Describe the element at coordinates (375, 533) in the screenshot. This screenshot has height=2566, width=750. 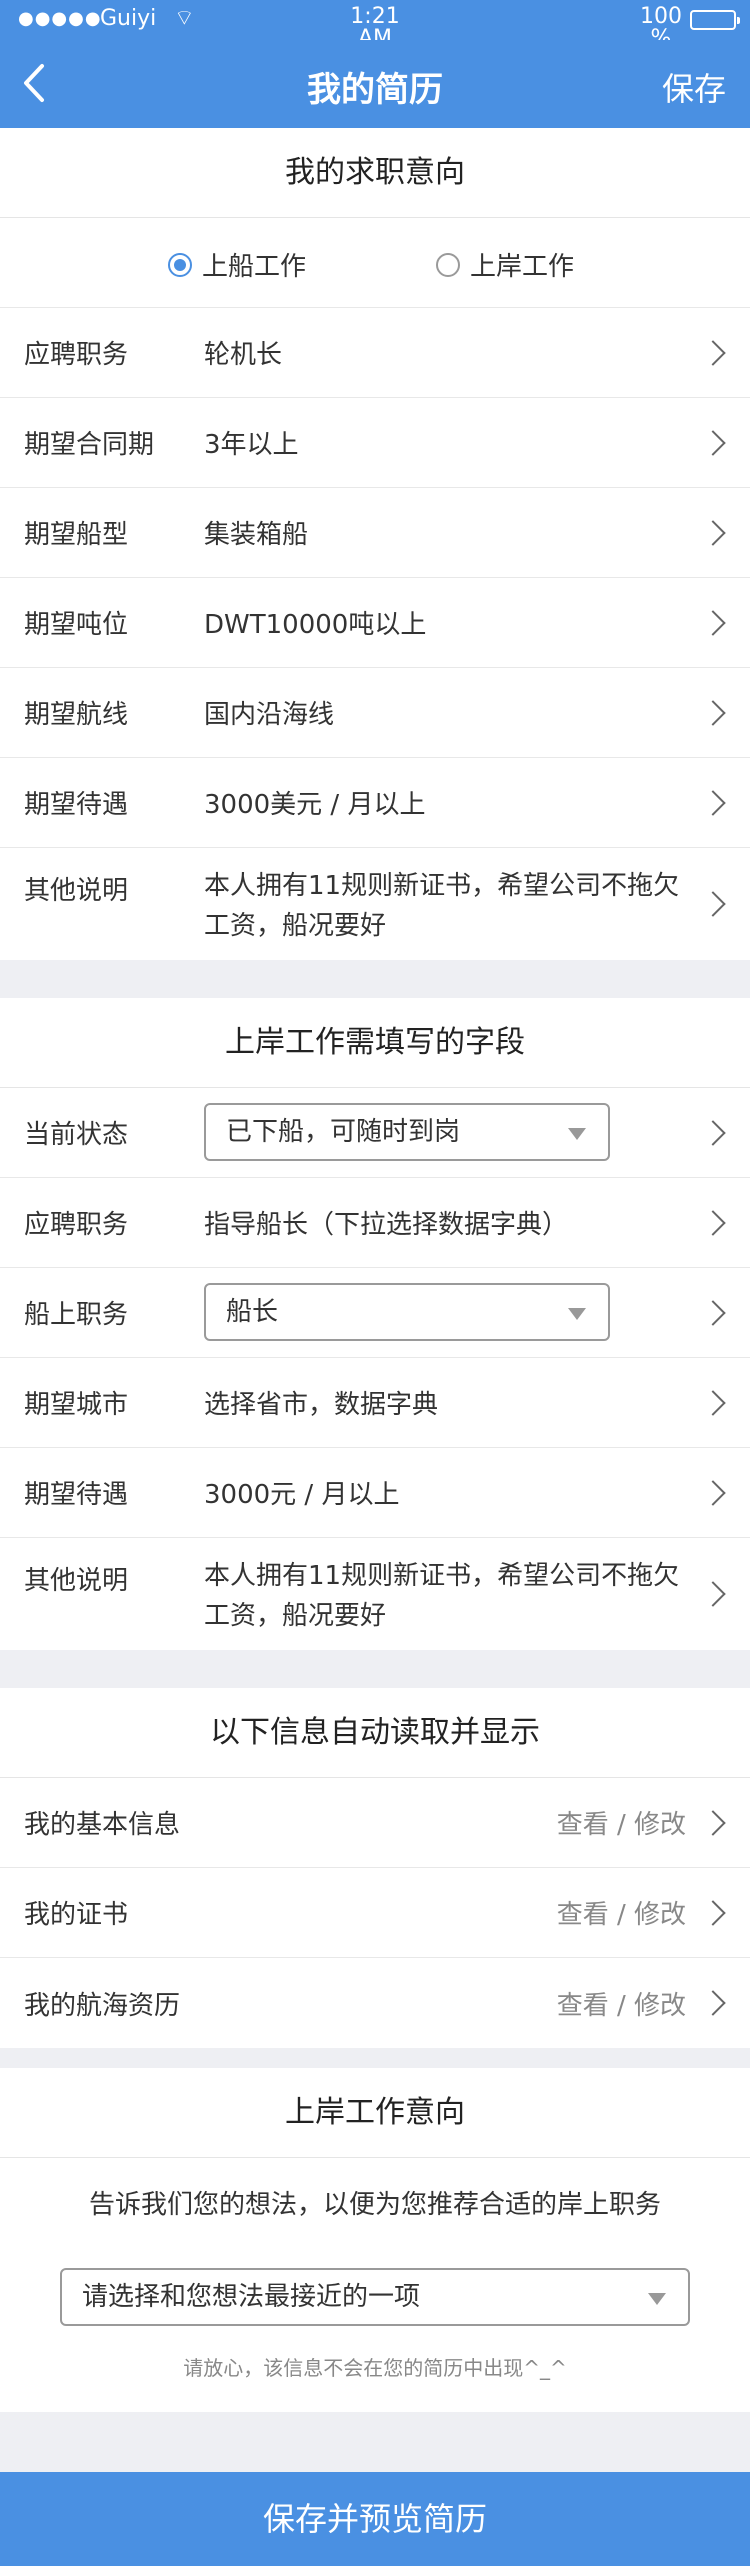
I see `row-ship-type: 期望船型 集装箱船` at that location.